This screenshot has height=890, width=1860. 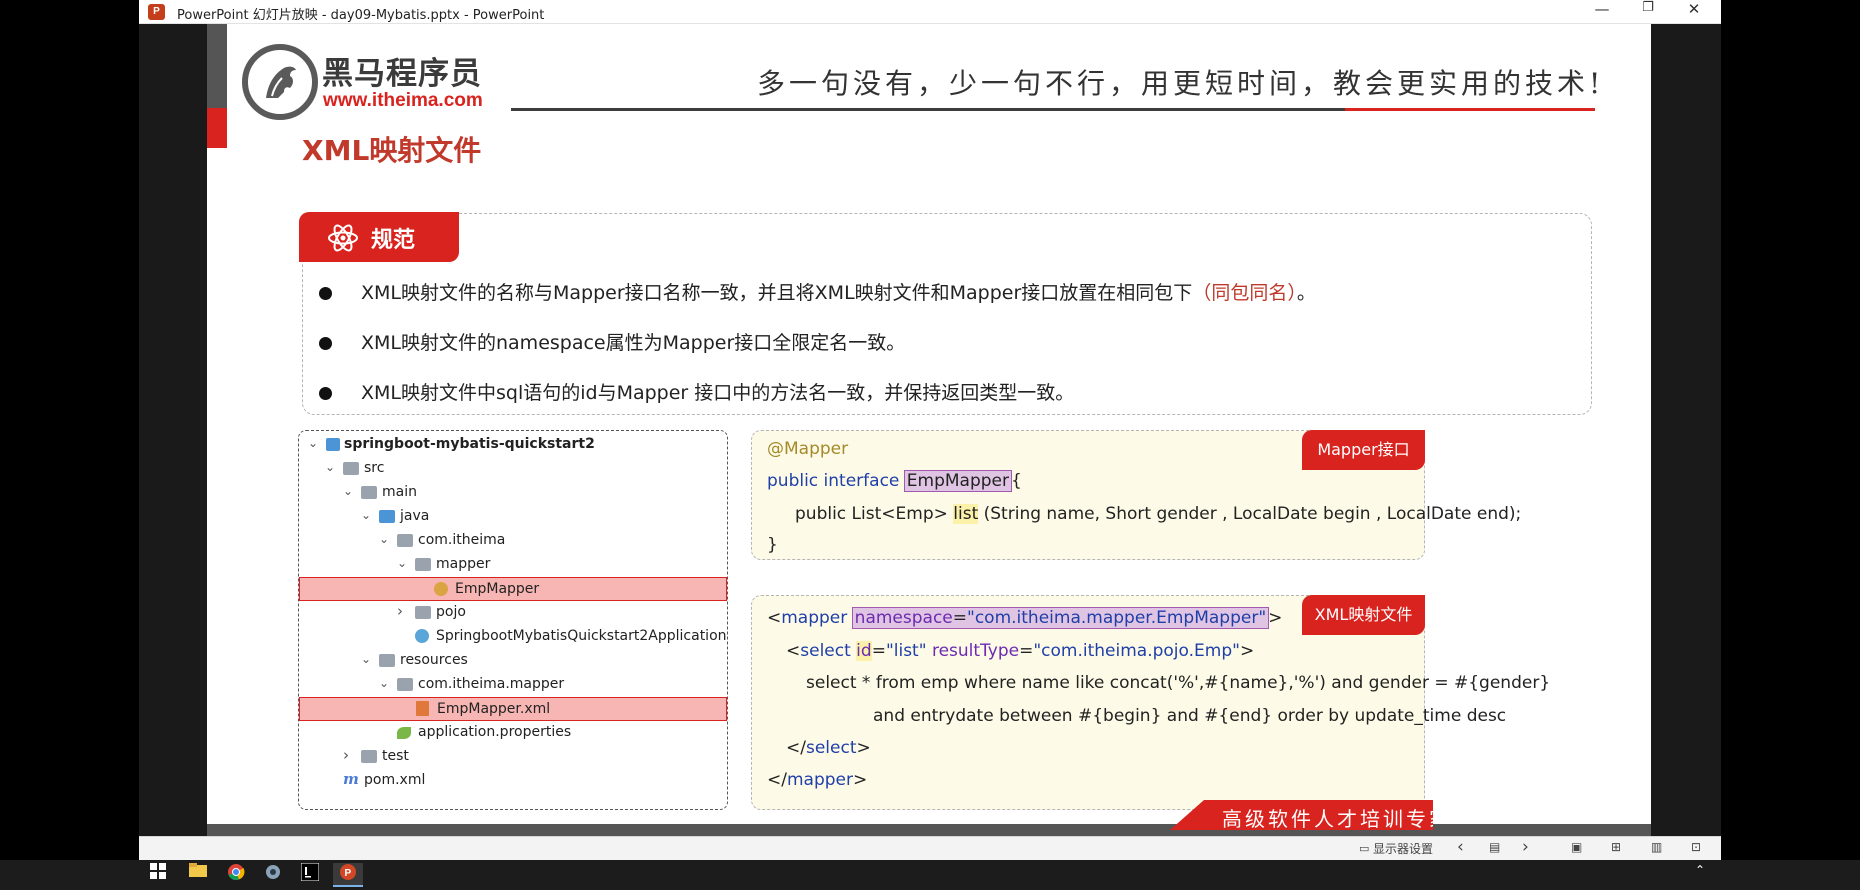 I want to click on windows-start-icon, so click(x=158, y=875).